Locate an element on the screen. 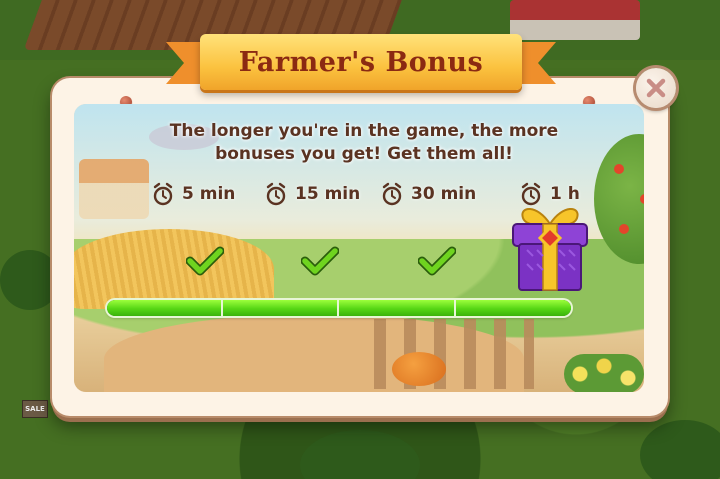 Image resolution: width=720 pixels, height=479 pixels. milestone-30-min: 30 min is located at coordinates (428, 194).